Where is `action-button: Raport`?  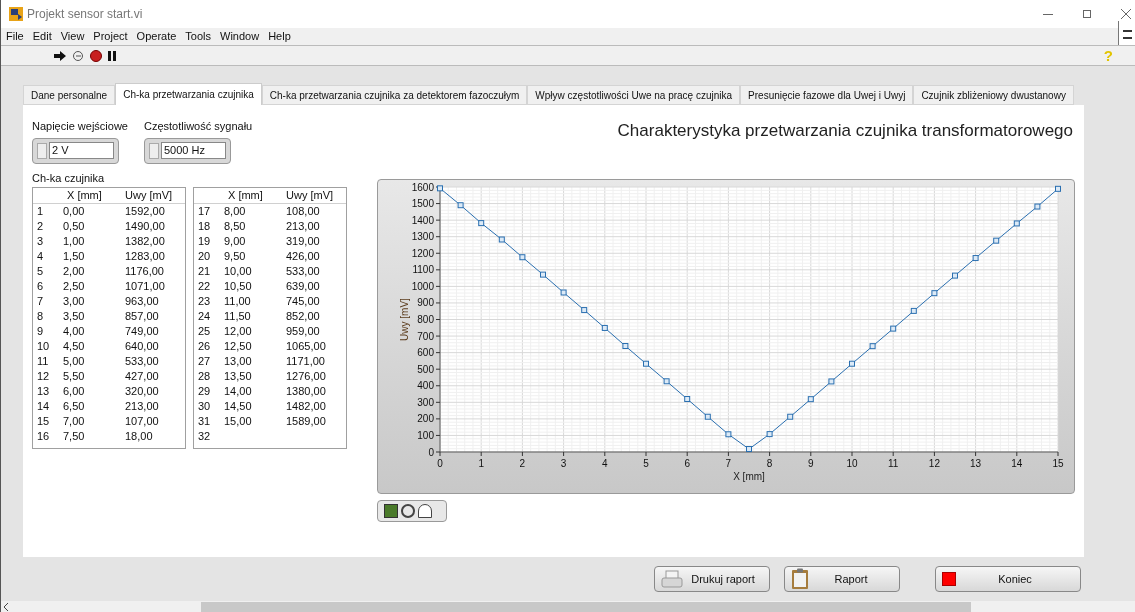
action-button: Raport is located at coordinates (842, 579).